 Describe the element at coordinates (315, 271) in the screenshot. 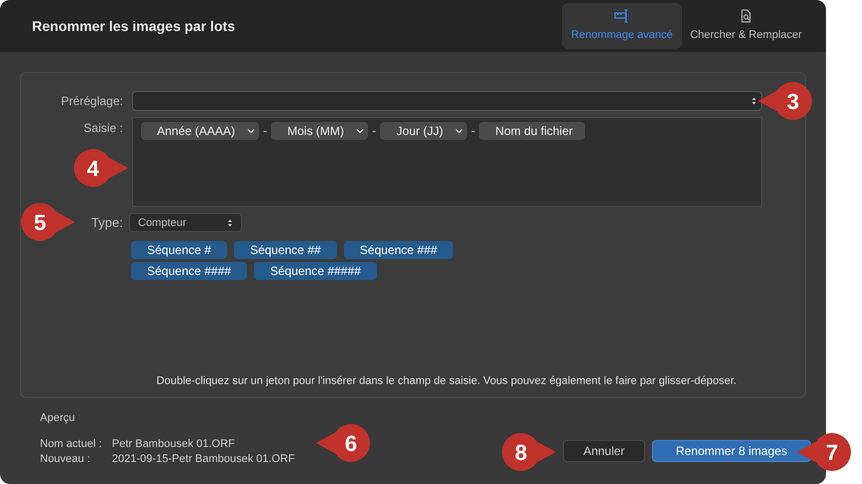

I see `sequence-token: Séquence #####` at that location.